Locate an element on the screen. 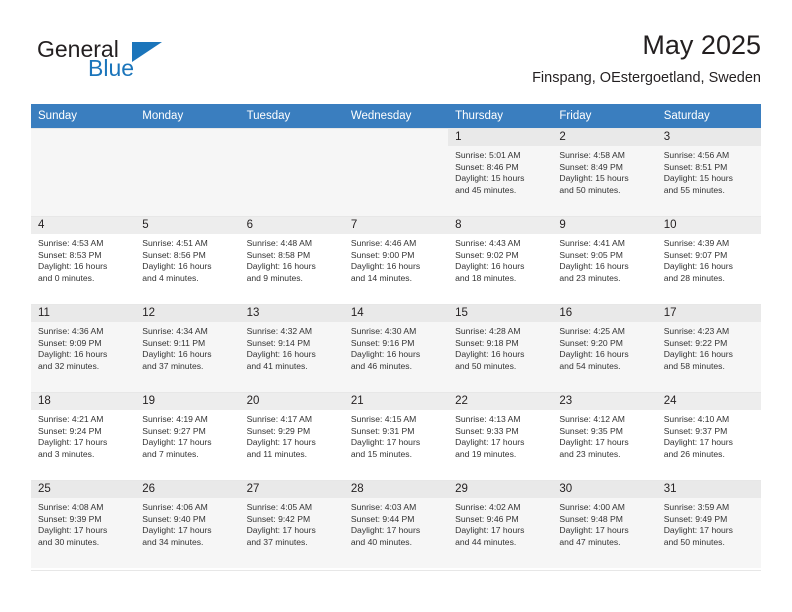 The image size is (792, 612). sunrise-time: Sunrise: 4:32 AM is located at coordinates (279, 331).